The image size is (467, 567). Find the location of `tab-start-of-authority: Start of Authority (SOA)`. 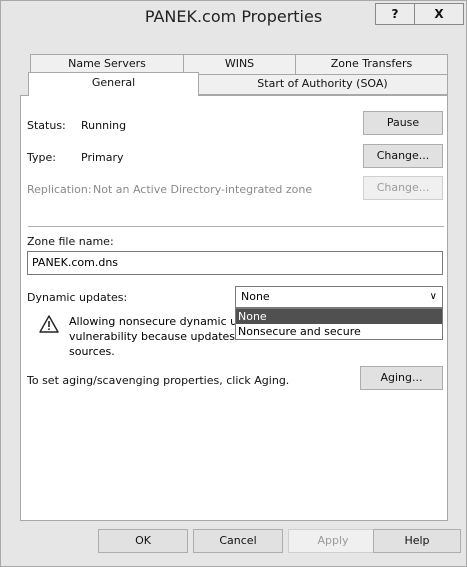

tab-start-of-authority: Start of Authority (SOA) is located at coordinates (323, 84).